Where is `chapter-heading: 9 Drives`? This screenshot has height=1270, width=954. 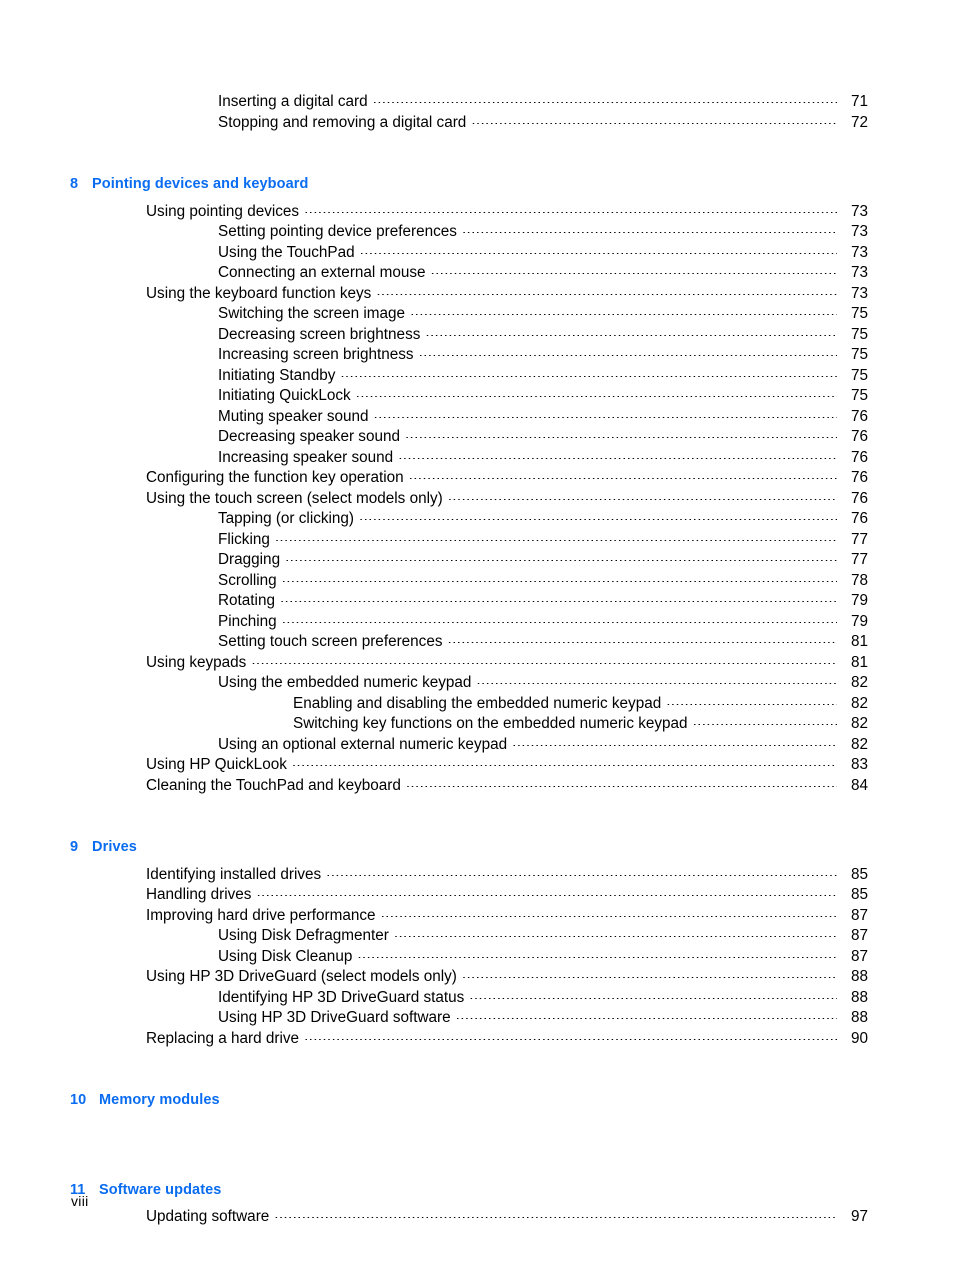
chapter-heading: 9 Drives is located at coordinates (469, 847).